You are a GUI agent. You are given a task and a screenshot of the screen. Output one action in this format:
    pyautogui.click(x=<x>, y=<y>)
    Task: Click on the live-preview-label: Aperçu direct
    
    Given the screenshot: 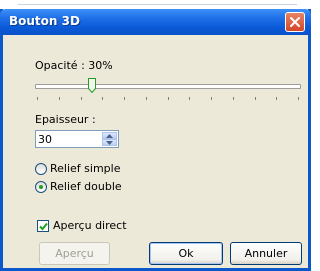 What is the action you would take?
    pyautogui.click(x=90, y=225)
    